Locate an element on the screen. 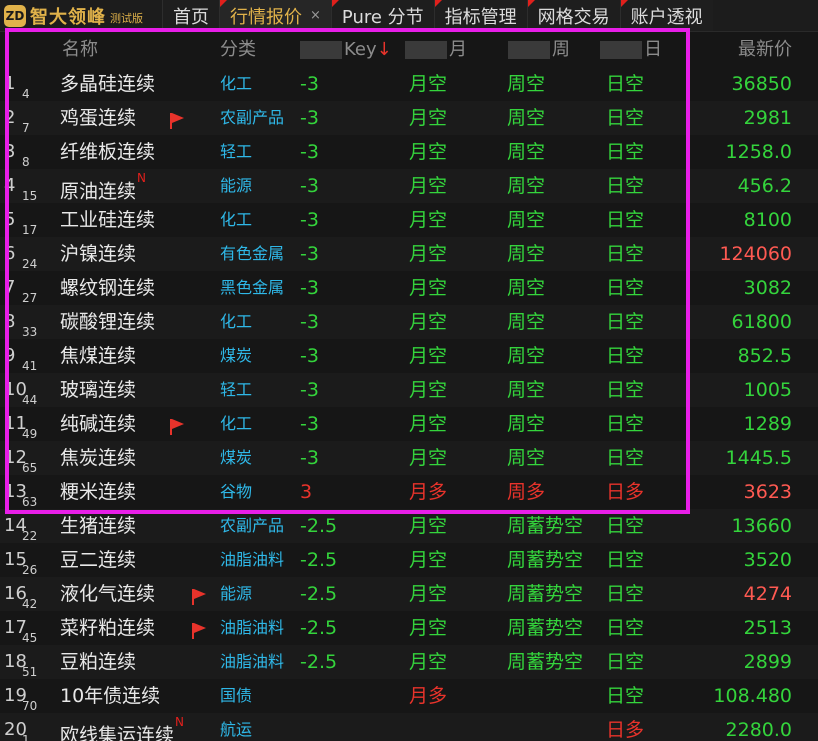 The image size is (818, 741). table-row: 2 7 农副产品 -3 月空 周空 日空 2981 鸡蛋连续 is located at coordinates (409, 118).